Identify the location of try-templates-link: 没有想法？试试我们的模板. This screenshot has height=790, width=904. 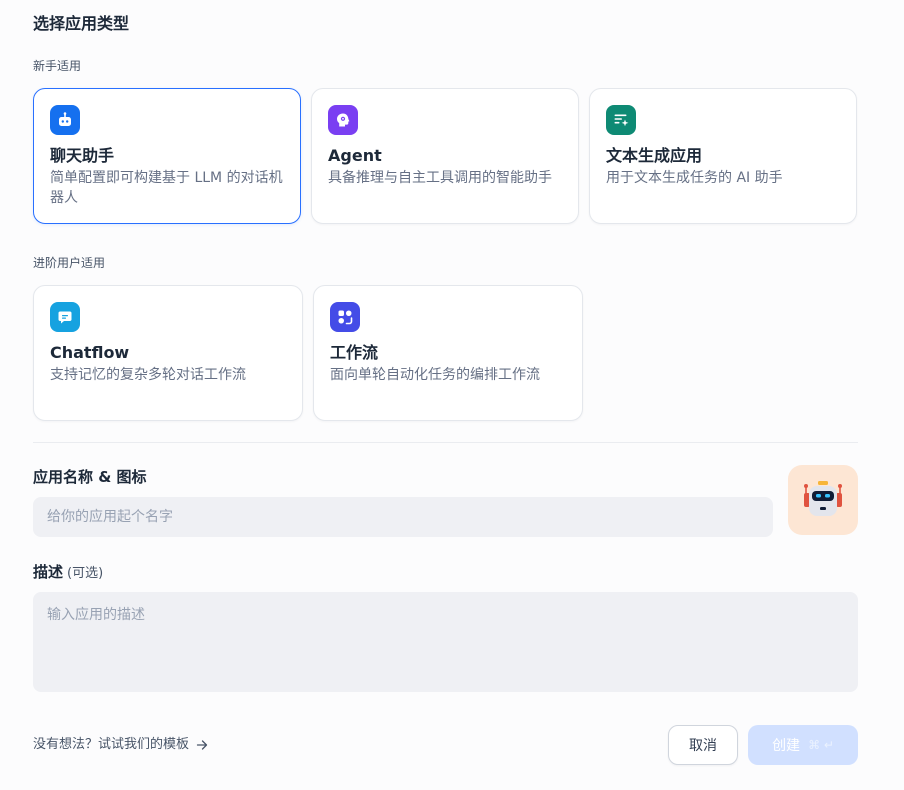
(121, 745).